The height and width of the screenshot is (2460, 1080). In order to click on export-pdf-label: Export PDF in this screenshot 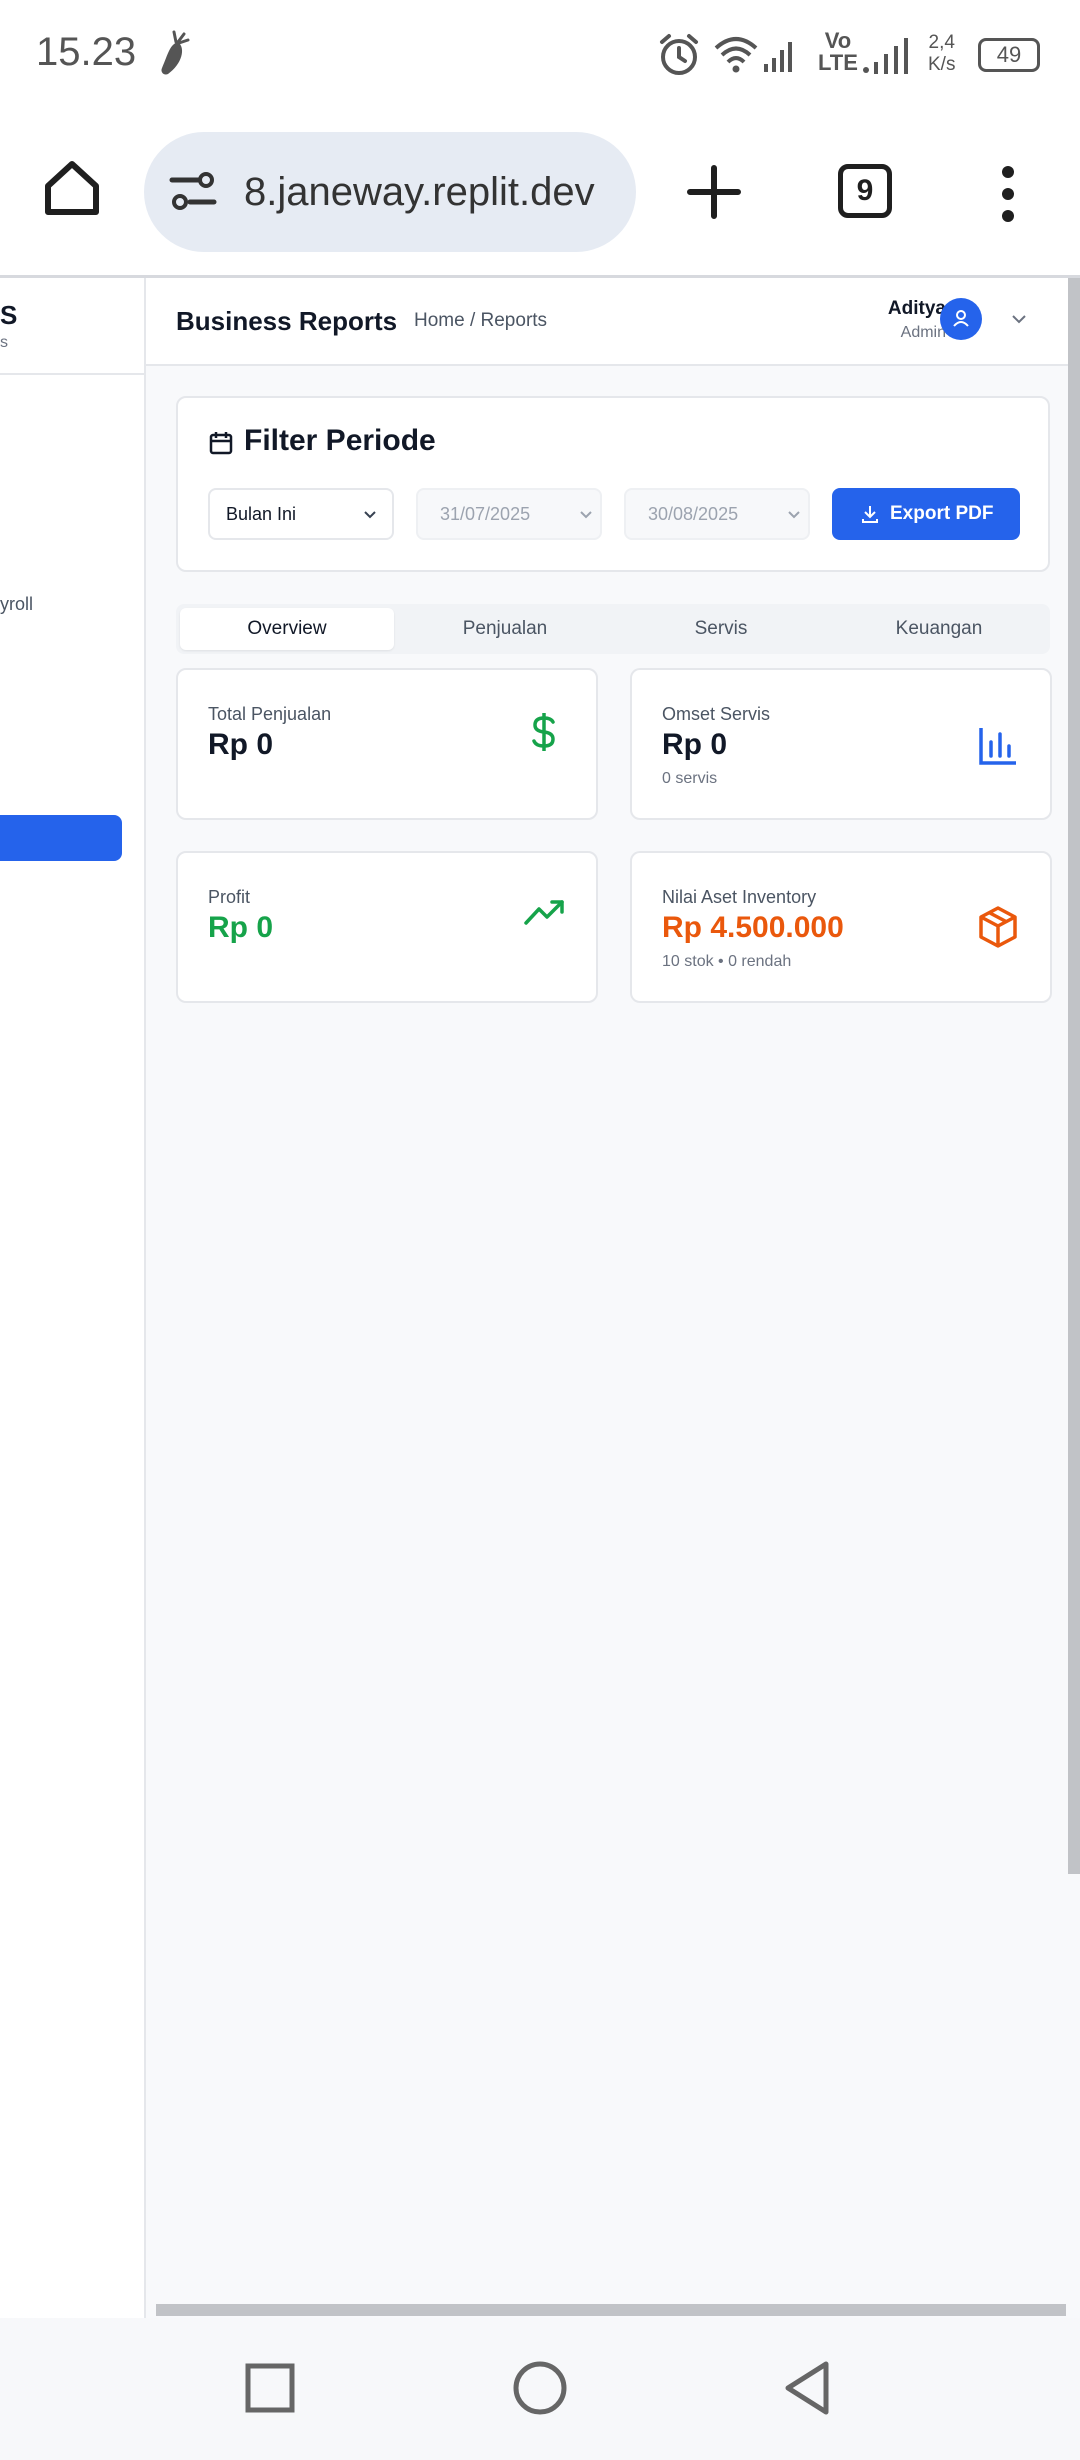, I will do `click(942, 513)`.